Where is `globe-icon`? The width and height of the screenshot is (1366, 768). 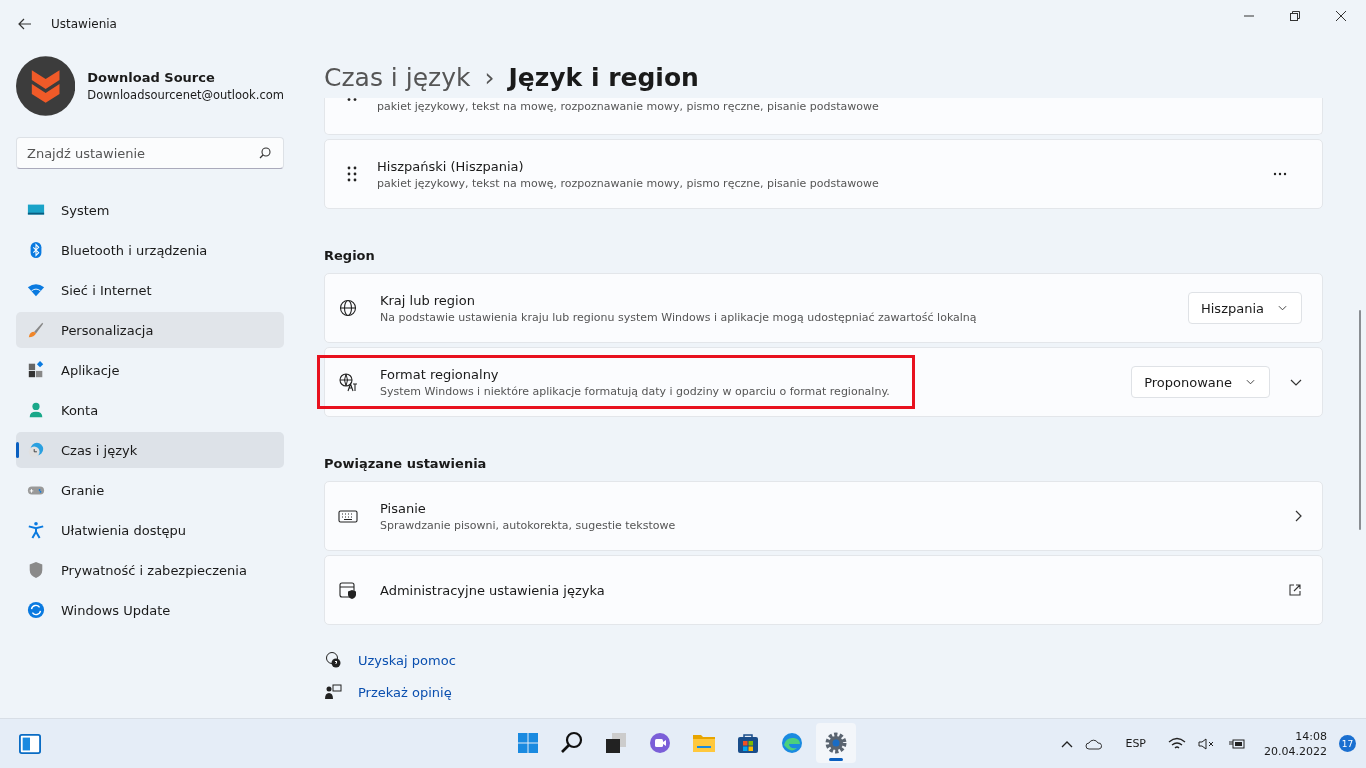
globe-icon is located at coordinates (348, 308).